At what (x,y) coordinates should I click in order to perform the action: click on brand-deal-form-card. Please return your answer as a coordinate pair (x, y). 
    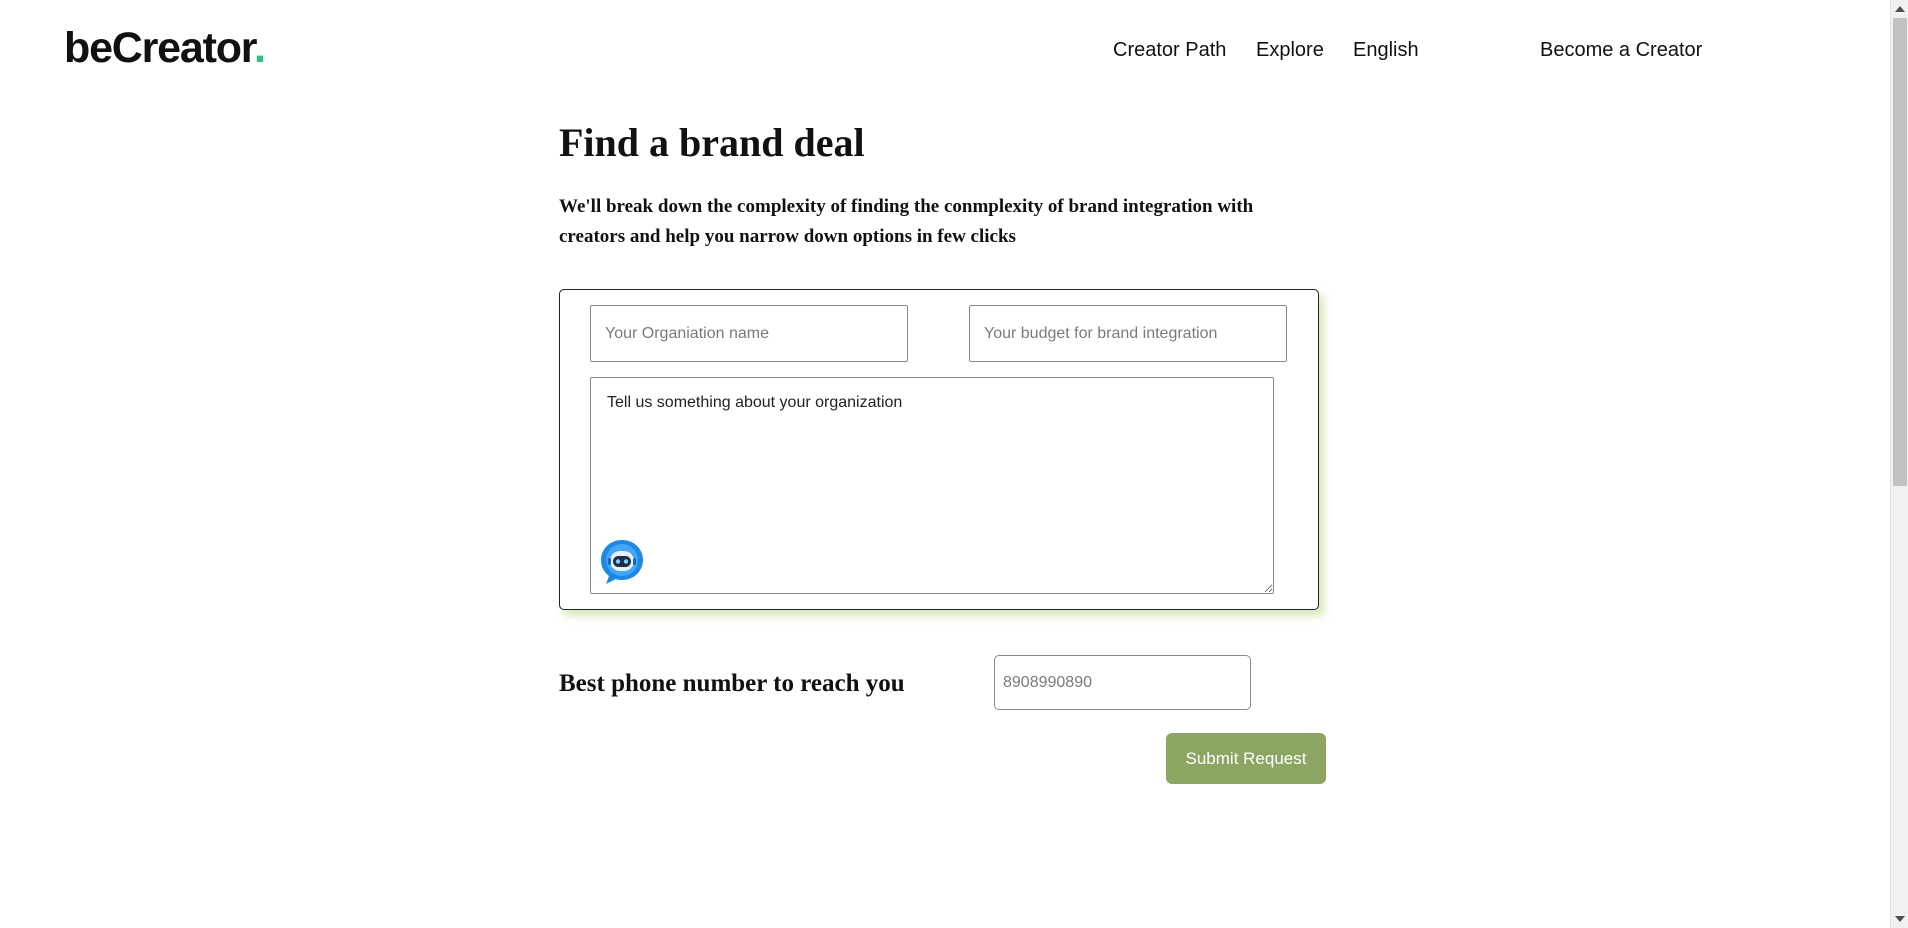
    Looking at the image, I should click on (939, 449).